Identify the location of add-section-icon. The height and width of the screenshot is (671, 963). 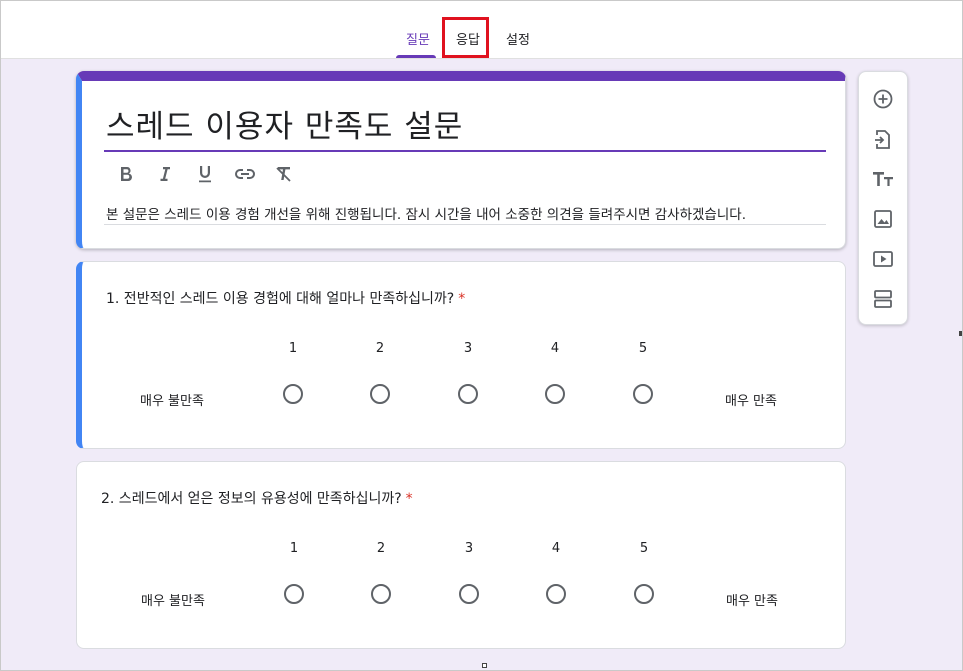
(883, 299).